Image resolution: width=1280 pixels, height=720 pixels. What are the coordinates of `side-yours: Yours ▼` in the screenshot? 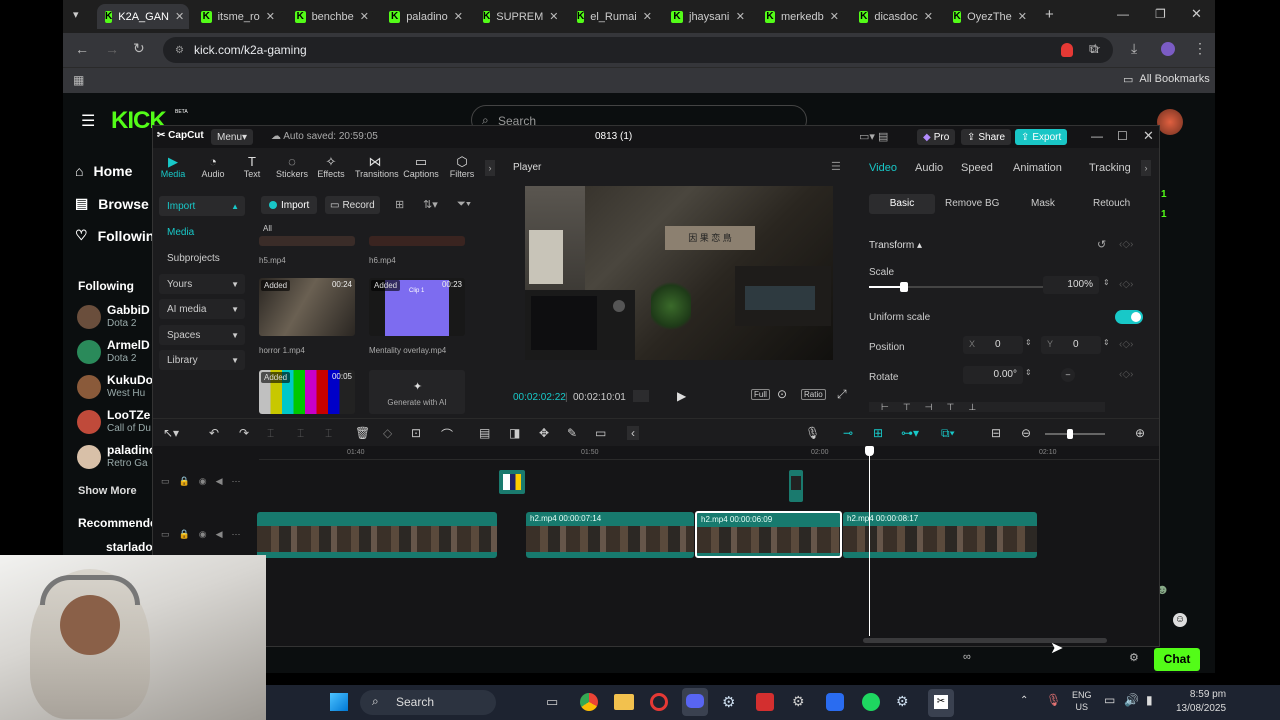 It's located at (202, 284).